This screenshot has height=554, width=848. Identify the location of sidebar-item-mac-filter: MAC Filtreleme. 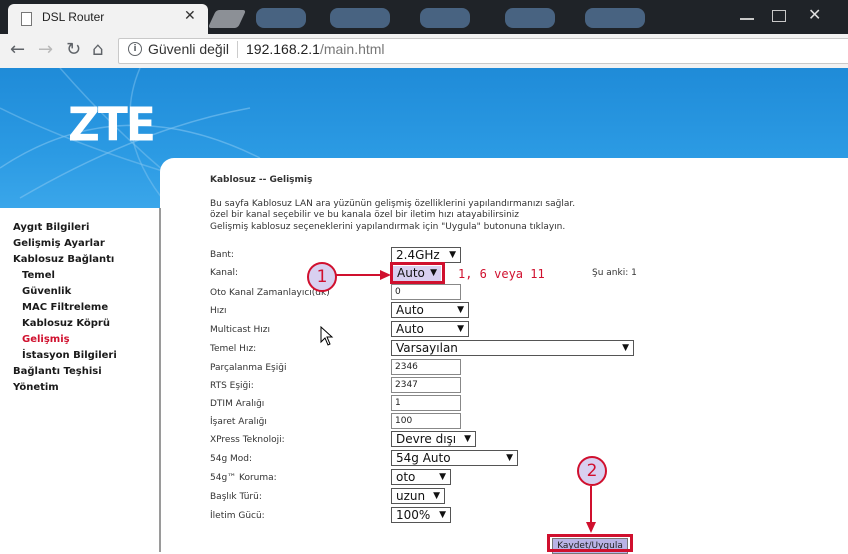
(65, 307).